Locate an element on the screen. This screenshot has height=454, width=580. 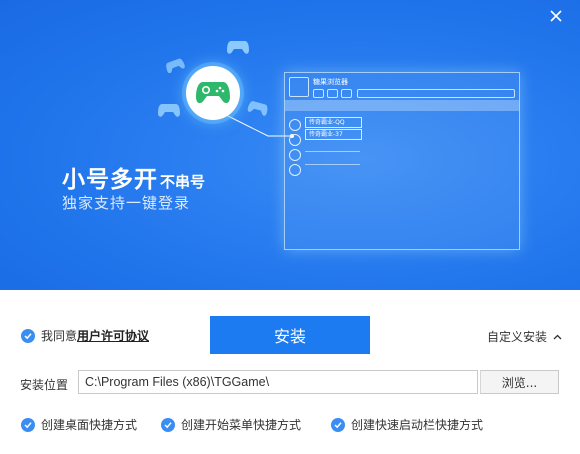
custom-install-label: 自定义安装 is located at coordinates (517, 337).